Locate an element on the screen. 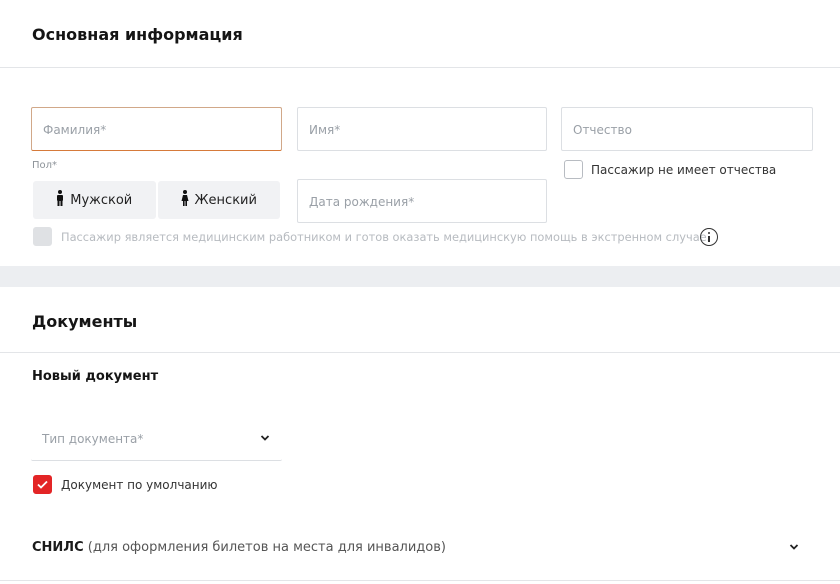  new-document-title: Новый документ is located at coordinates (95, 376).